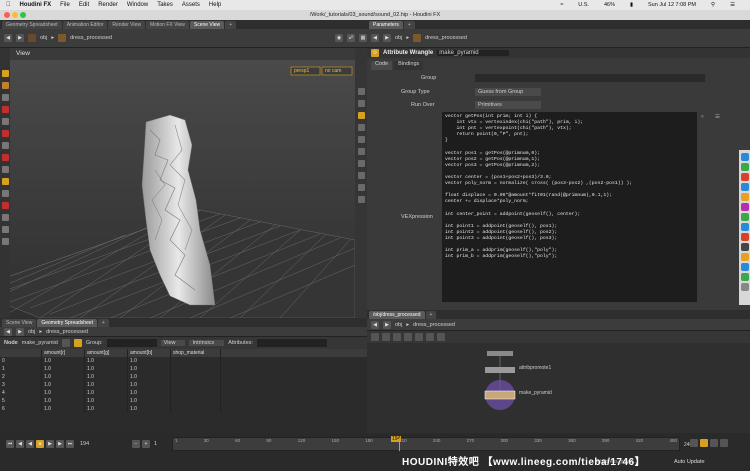  What do you see at coordinates (398, 325) in the screenshot?
I see `network-path-context: obj` at bounding box center [398, 325].